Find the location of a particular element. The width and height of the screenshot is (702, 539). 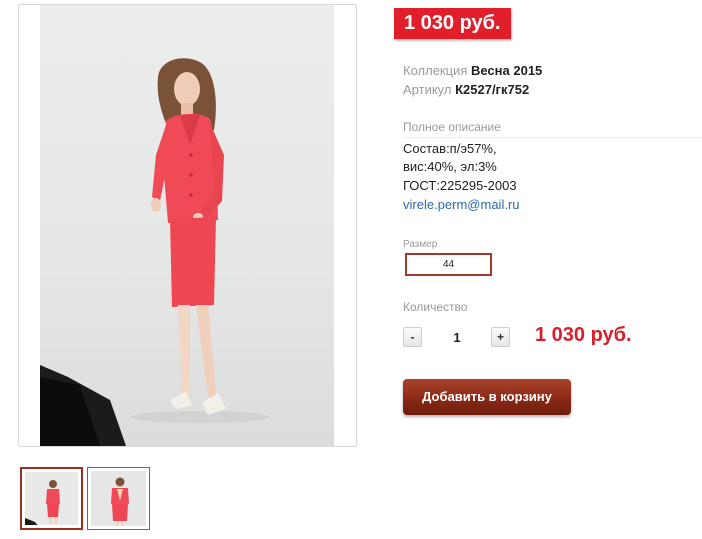

add-to-cart-button: Добавить в корзину is located at coordinates (487, 397).